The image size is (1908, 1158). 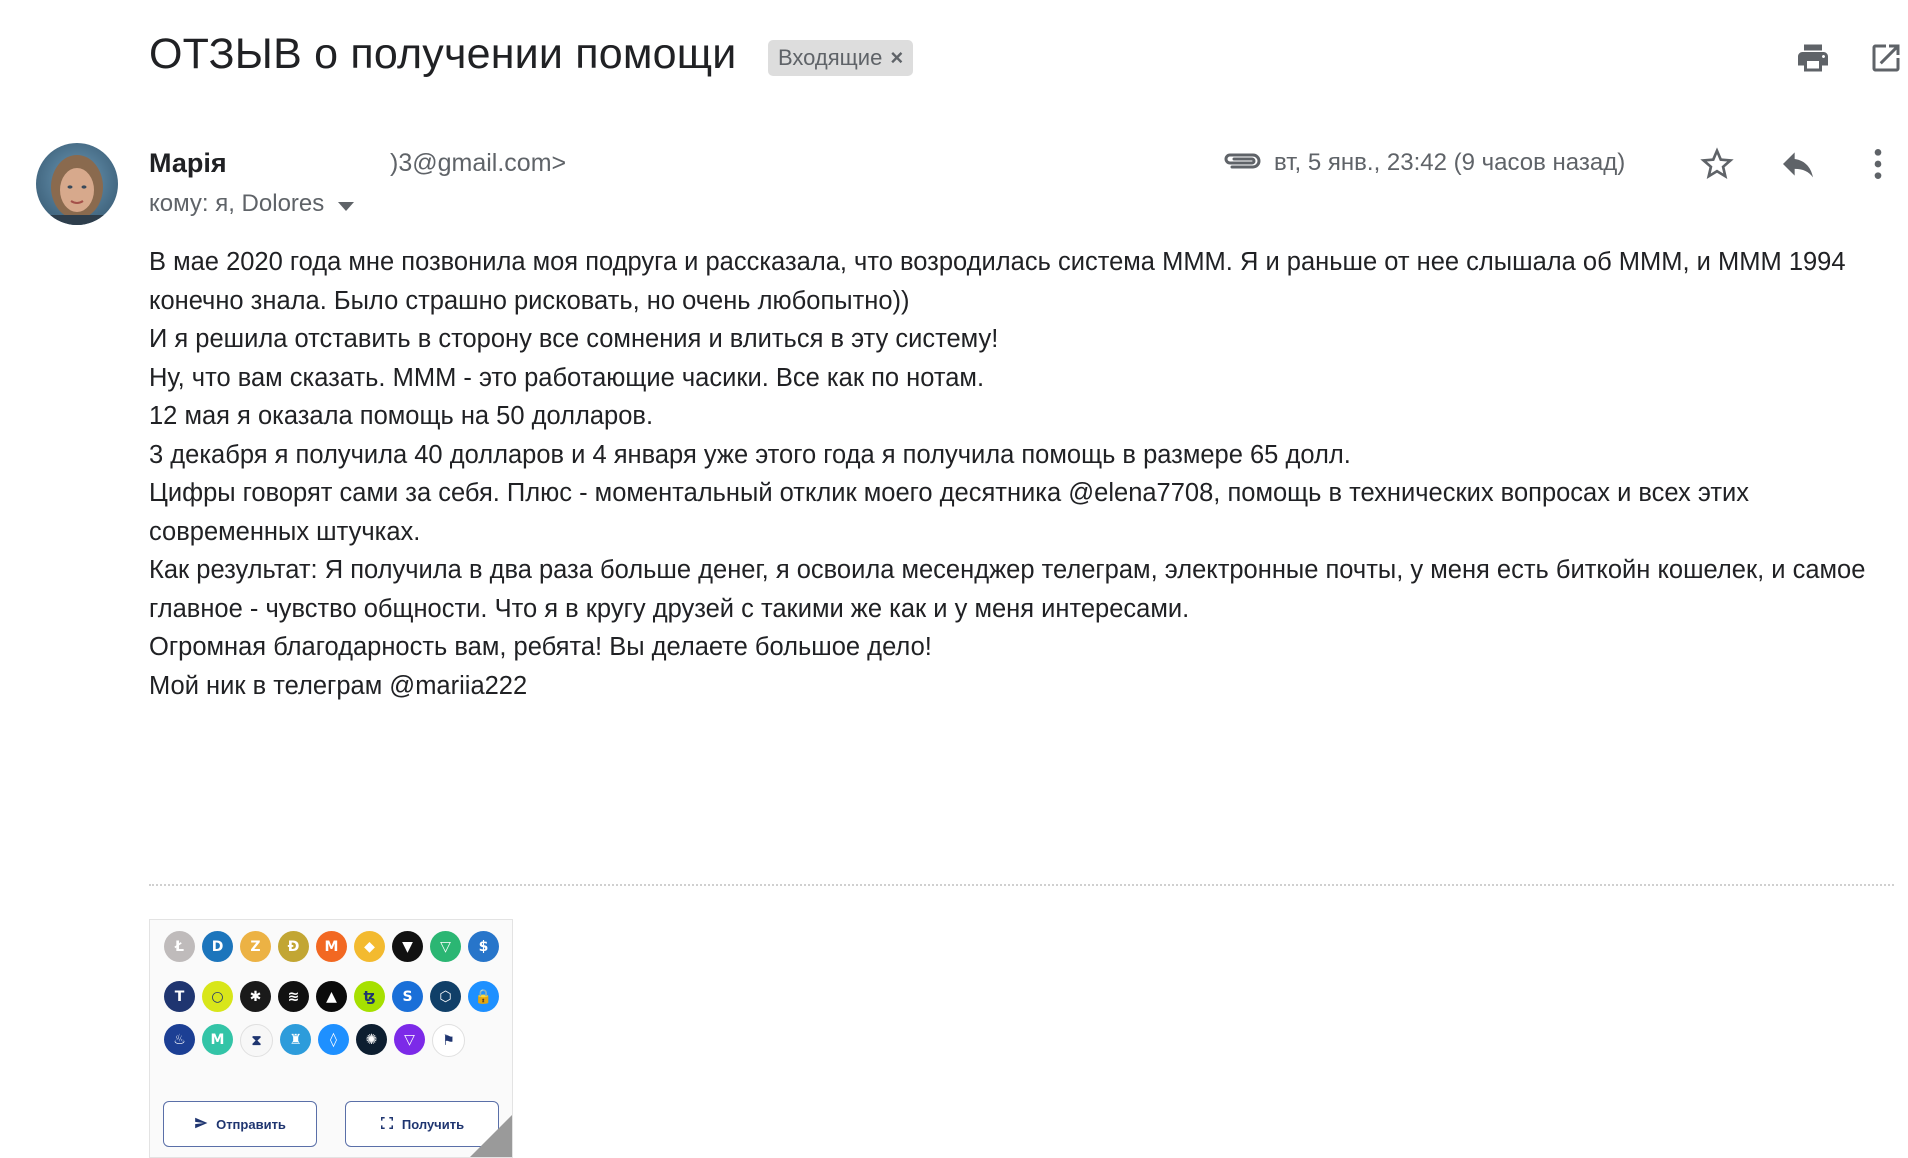 I want to click on flag-coin-icon: ⚑, so click(x=448, y=1040).